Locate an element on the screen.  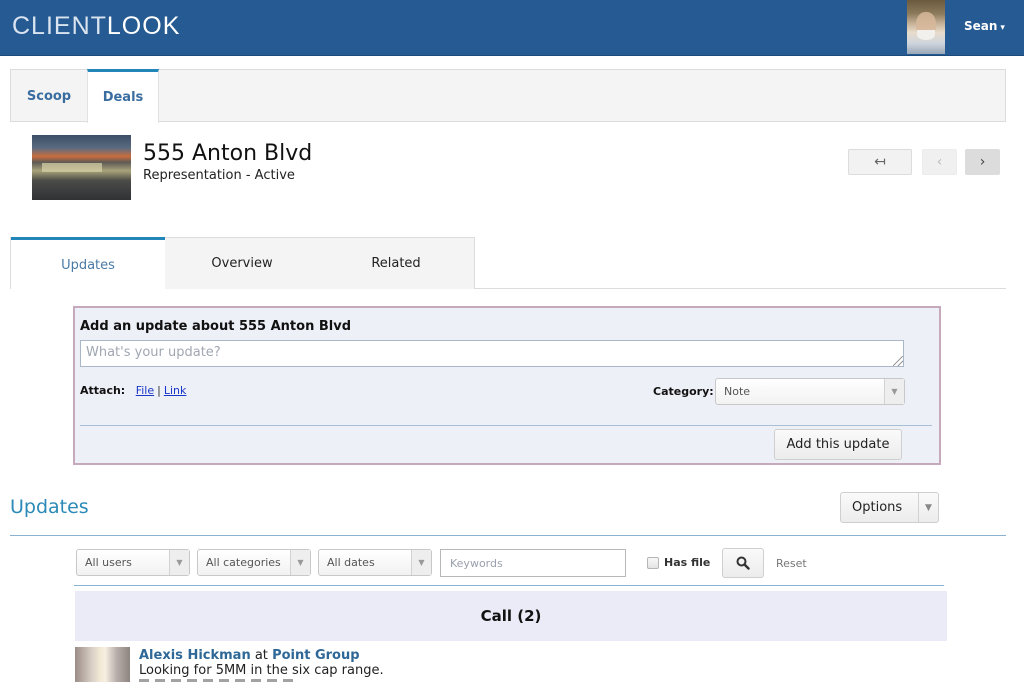
tab-scoop: Scoop is located at coordinates (49, 96).